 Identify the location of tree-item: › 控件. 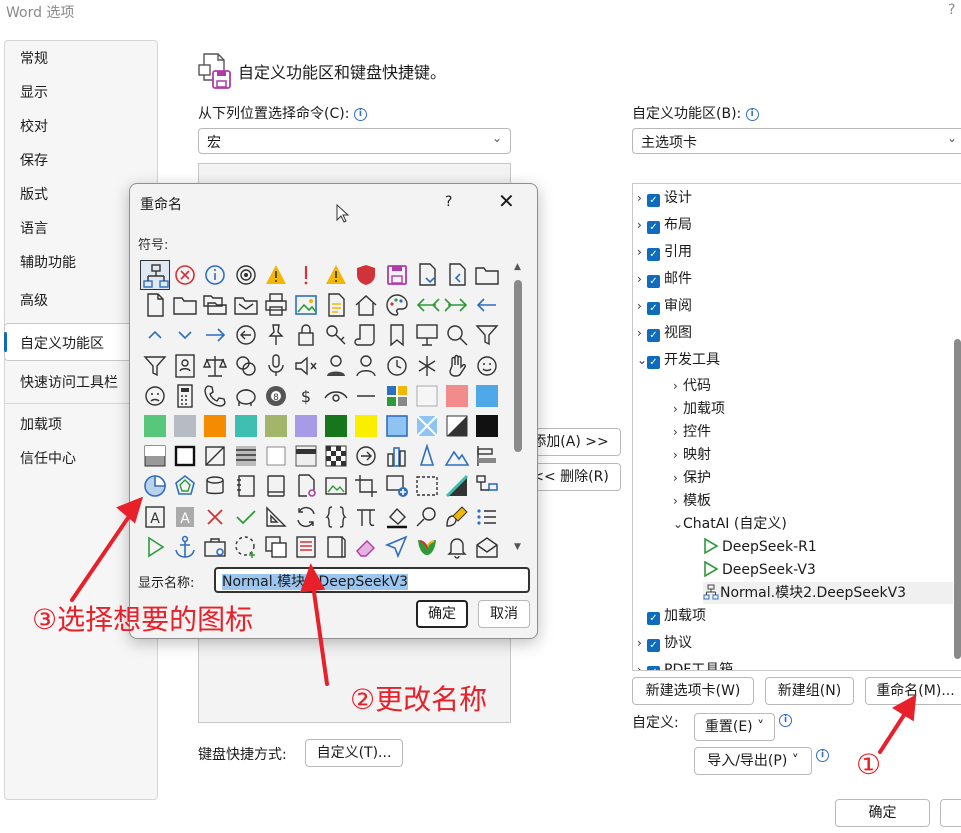
(692, 432).